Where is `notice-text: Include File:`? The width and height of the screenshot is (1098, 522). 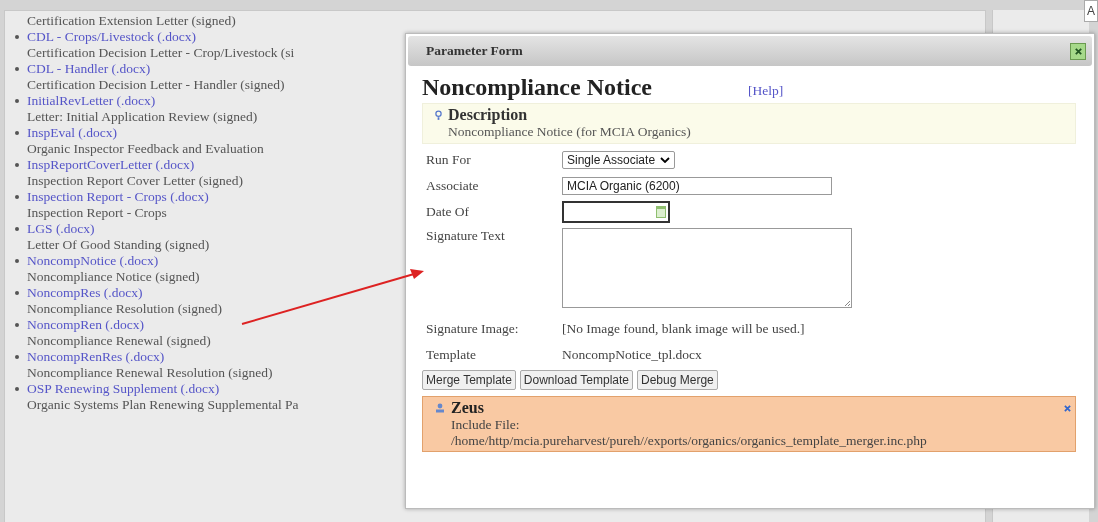 notice-text: Include File: is located at coordinates (486, 425).